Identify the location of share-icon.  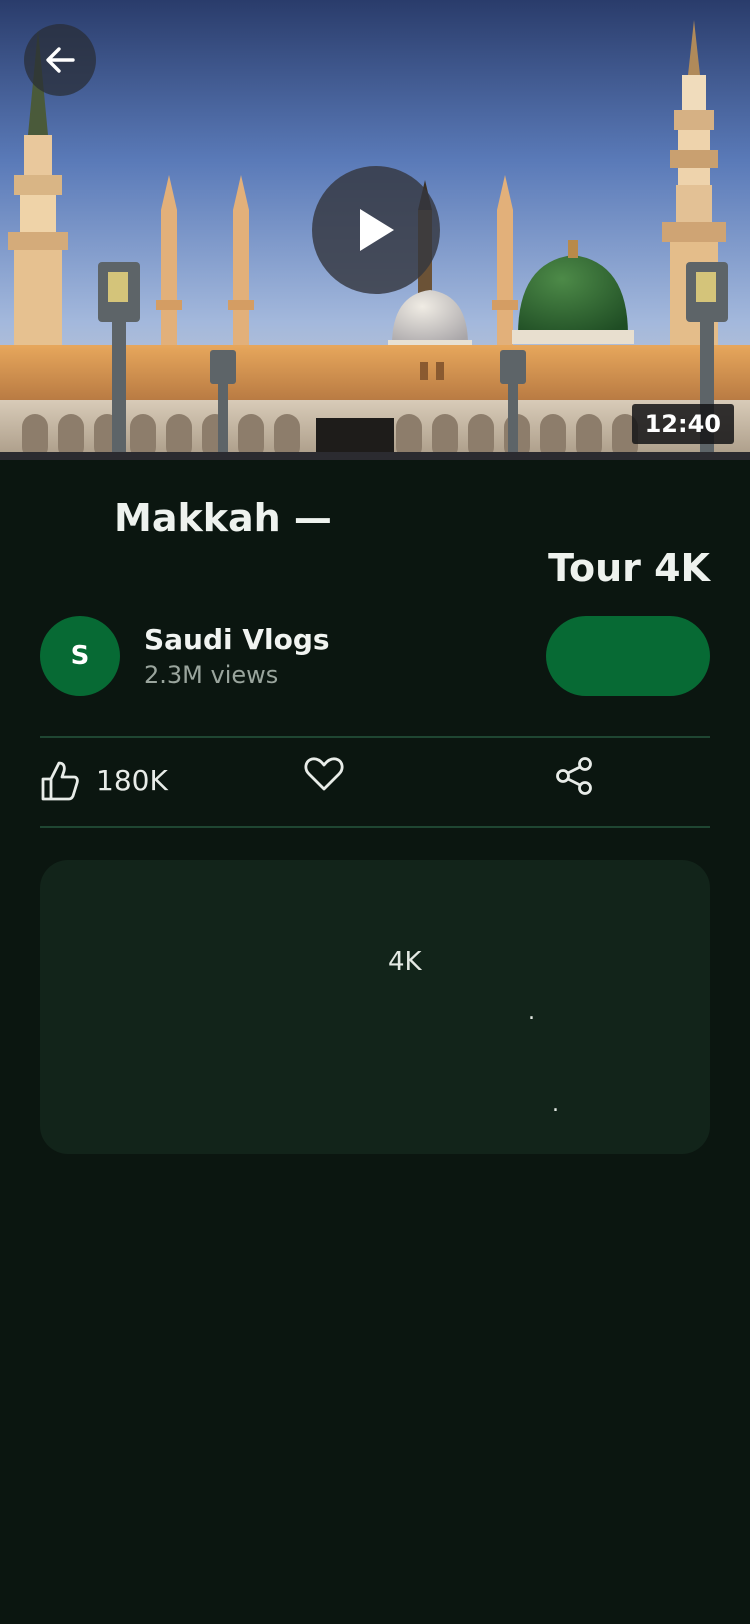
(574, 776).